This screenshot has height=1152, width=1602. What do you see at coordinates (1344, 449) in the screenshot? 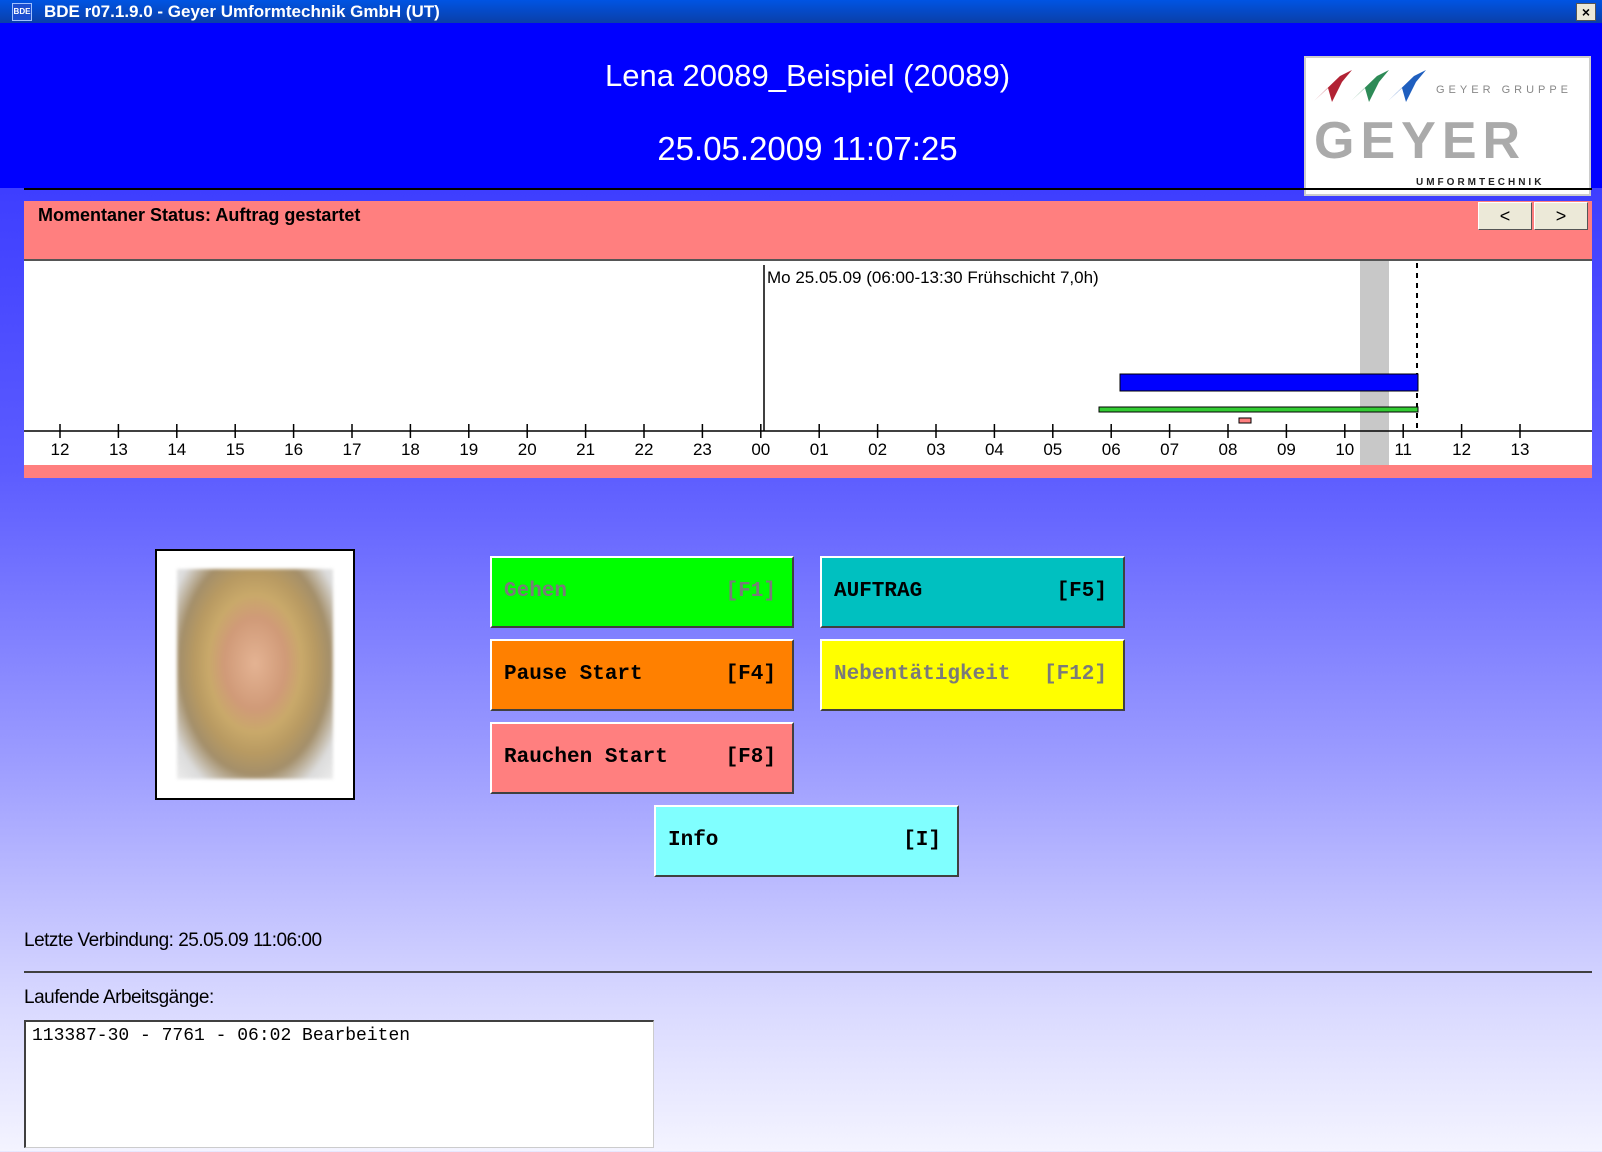
I see `hour-label: 10` at bounding box center [1344, 449].